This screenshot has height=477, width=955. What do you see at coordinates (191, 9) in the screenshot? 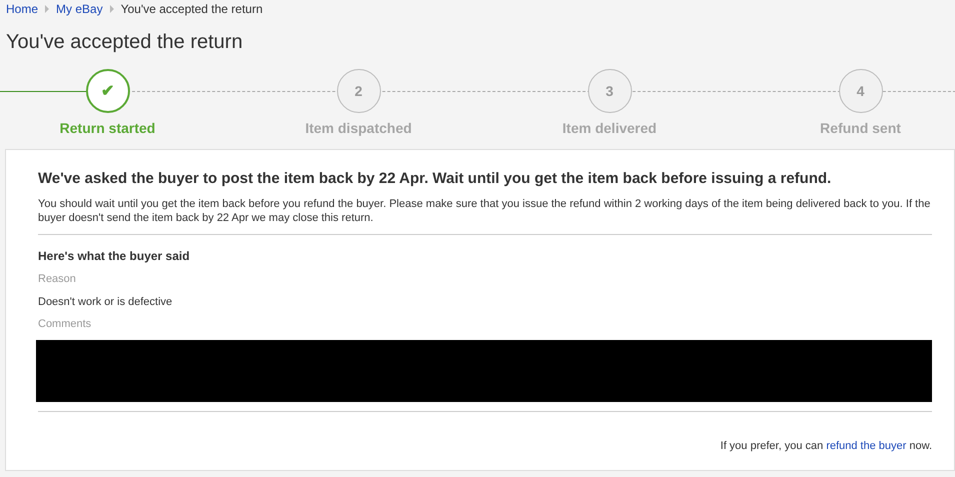
I see `breadcrumb-current: You've accepted the return` at bounding box center [191, 9].